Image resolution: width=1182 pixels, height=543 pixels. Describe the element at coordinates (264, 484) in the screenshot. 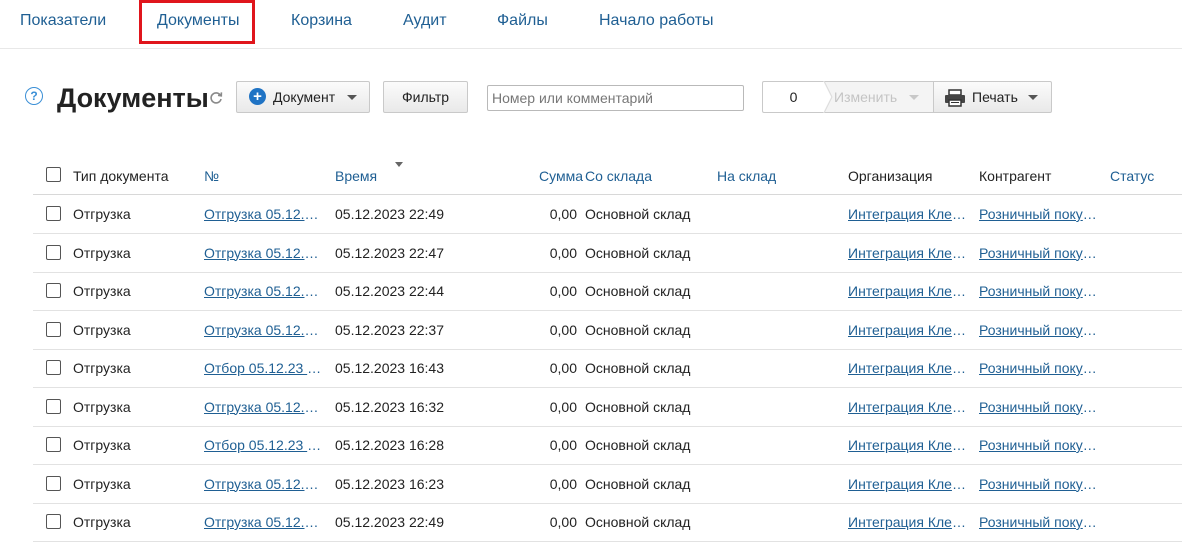

I see `cell-number-link: Отгрузка 05.12.2023 16:23` at that location.